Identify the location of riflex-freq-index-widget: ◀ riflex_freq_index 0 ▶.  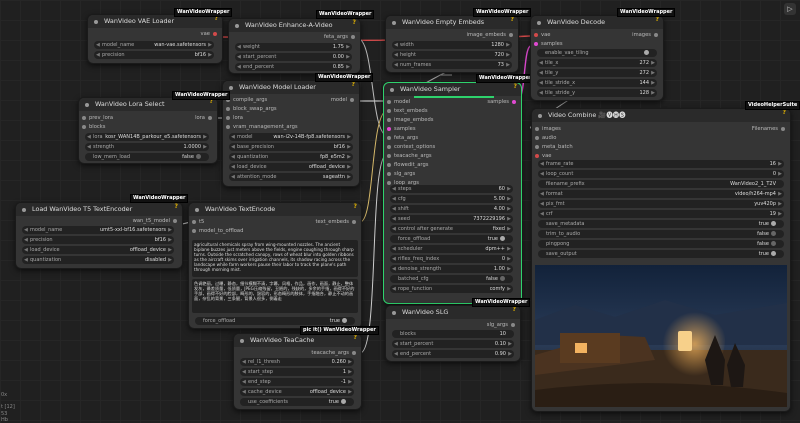
(451, 259).